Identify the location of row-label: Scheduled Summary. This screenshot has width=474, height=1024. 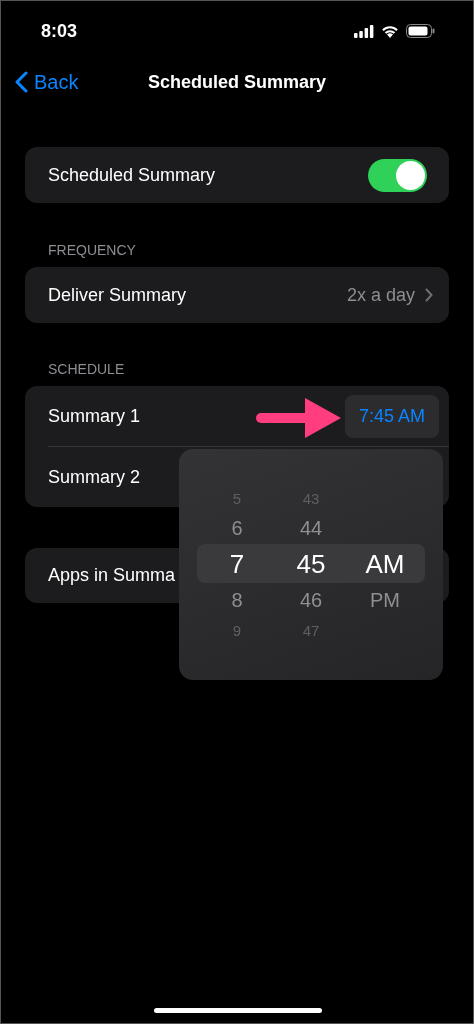
(132, 175).